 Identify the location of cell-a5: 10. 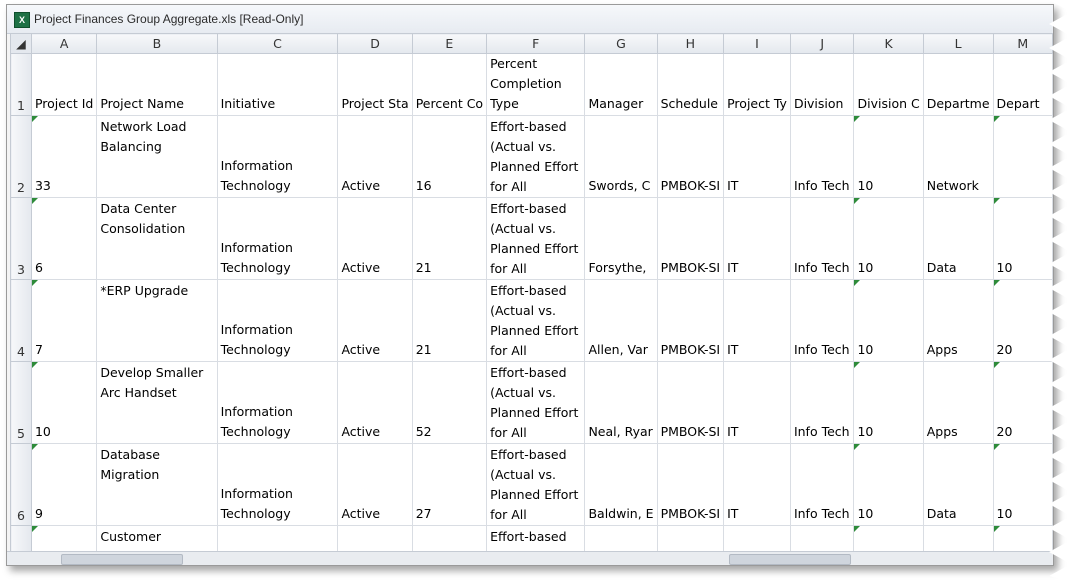
(64, 402).